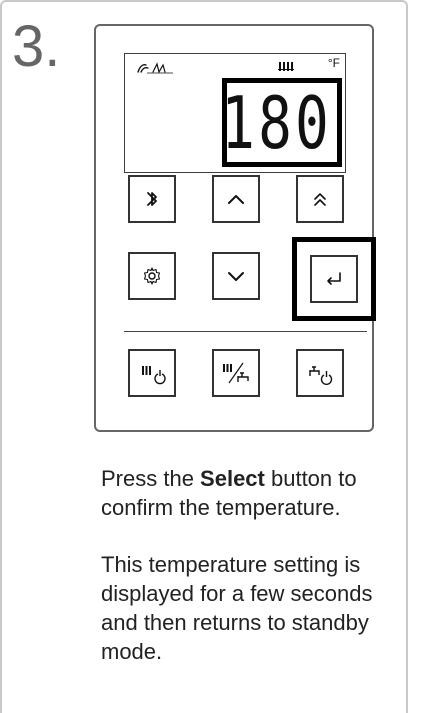 The height and width of the screenshot is (713, 442). Describe the element at coordinates (321, 375) in the screenshot. I see `faucet-power-icon` at that location.